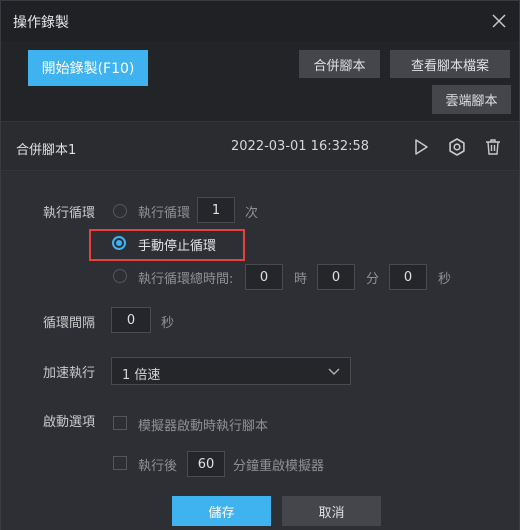  I want to click on trash-icon, so click(493, 147).